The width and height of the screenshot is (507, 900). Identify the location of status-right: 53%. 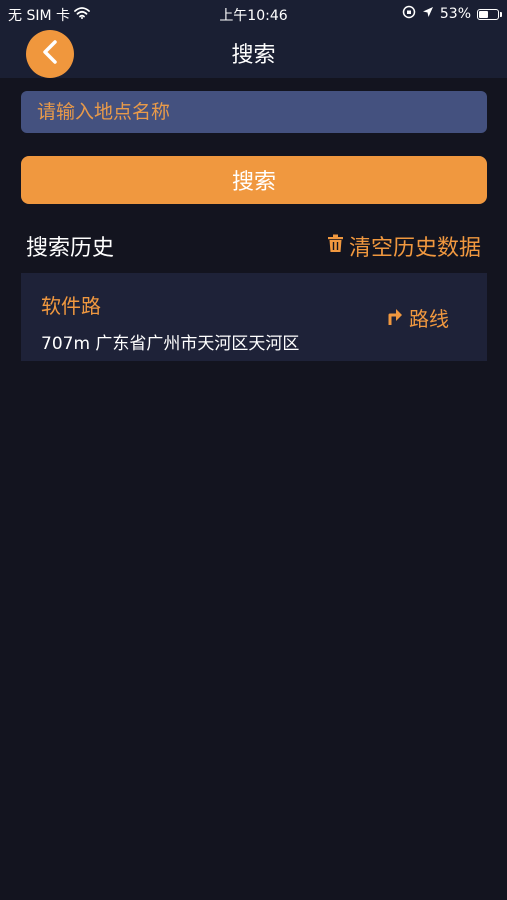
(452, 14).